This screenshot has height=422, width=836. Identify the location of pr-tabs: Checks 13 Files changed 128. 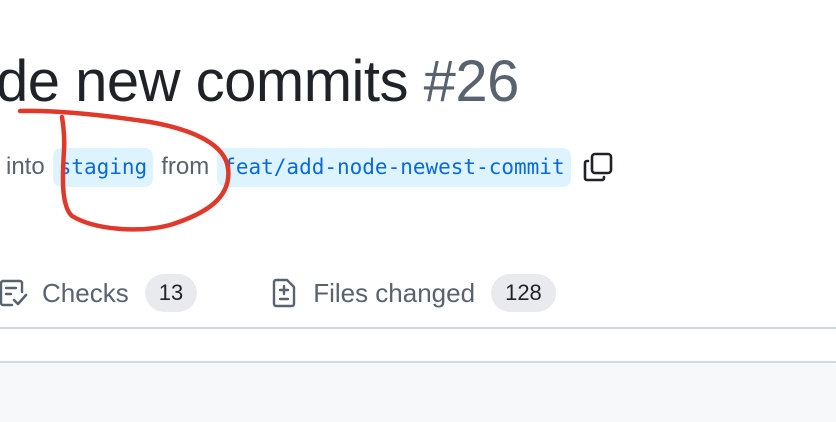
(278, 293).